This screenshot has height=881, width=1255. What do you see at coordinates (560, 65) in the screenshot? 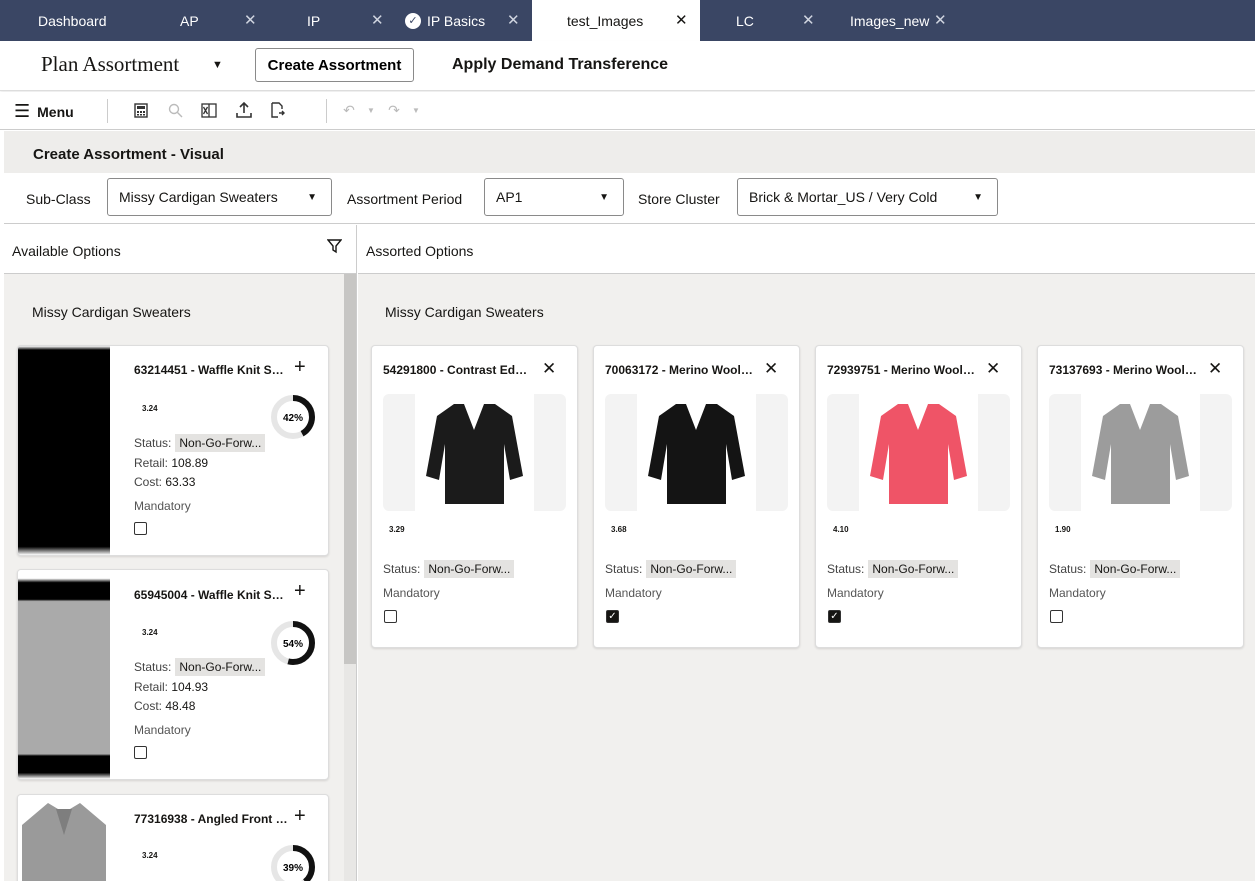
I see `apply-demand-transference-button: Apply Demand Transference` at bounding box center [560, 65].